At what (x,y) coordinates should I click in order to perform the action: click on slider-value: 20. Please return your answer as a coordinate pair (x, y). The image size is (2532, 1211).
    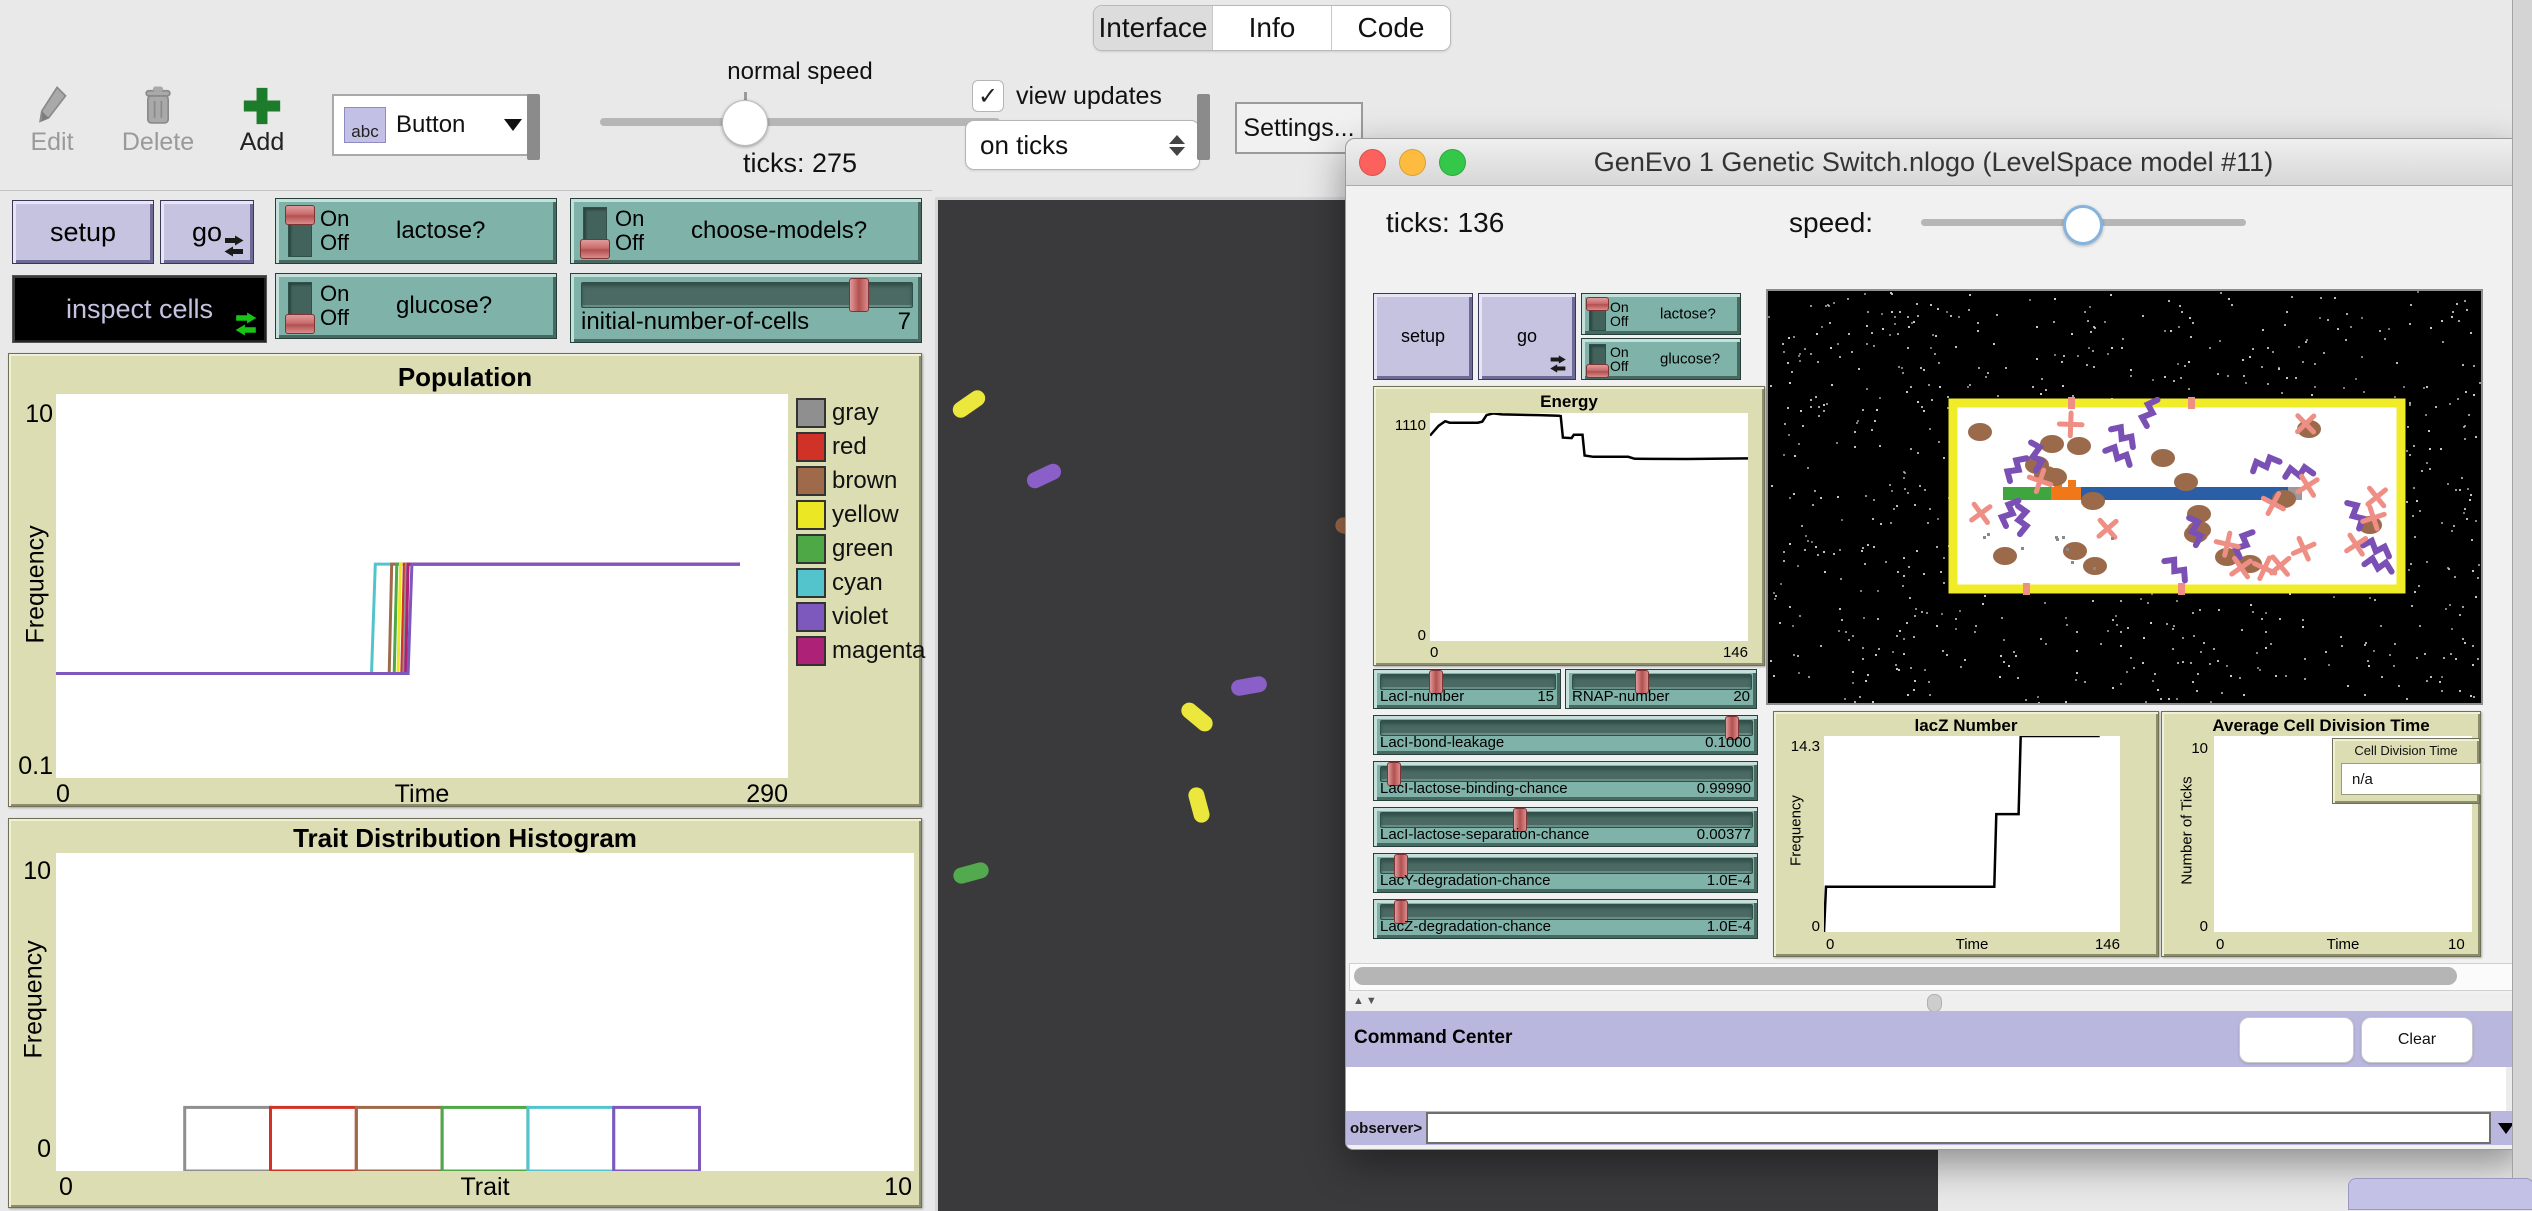
    Looking at the image, I should click on (1741, 696).